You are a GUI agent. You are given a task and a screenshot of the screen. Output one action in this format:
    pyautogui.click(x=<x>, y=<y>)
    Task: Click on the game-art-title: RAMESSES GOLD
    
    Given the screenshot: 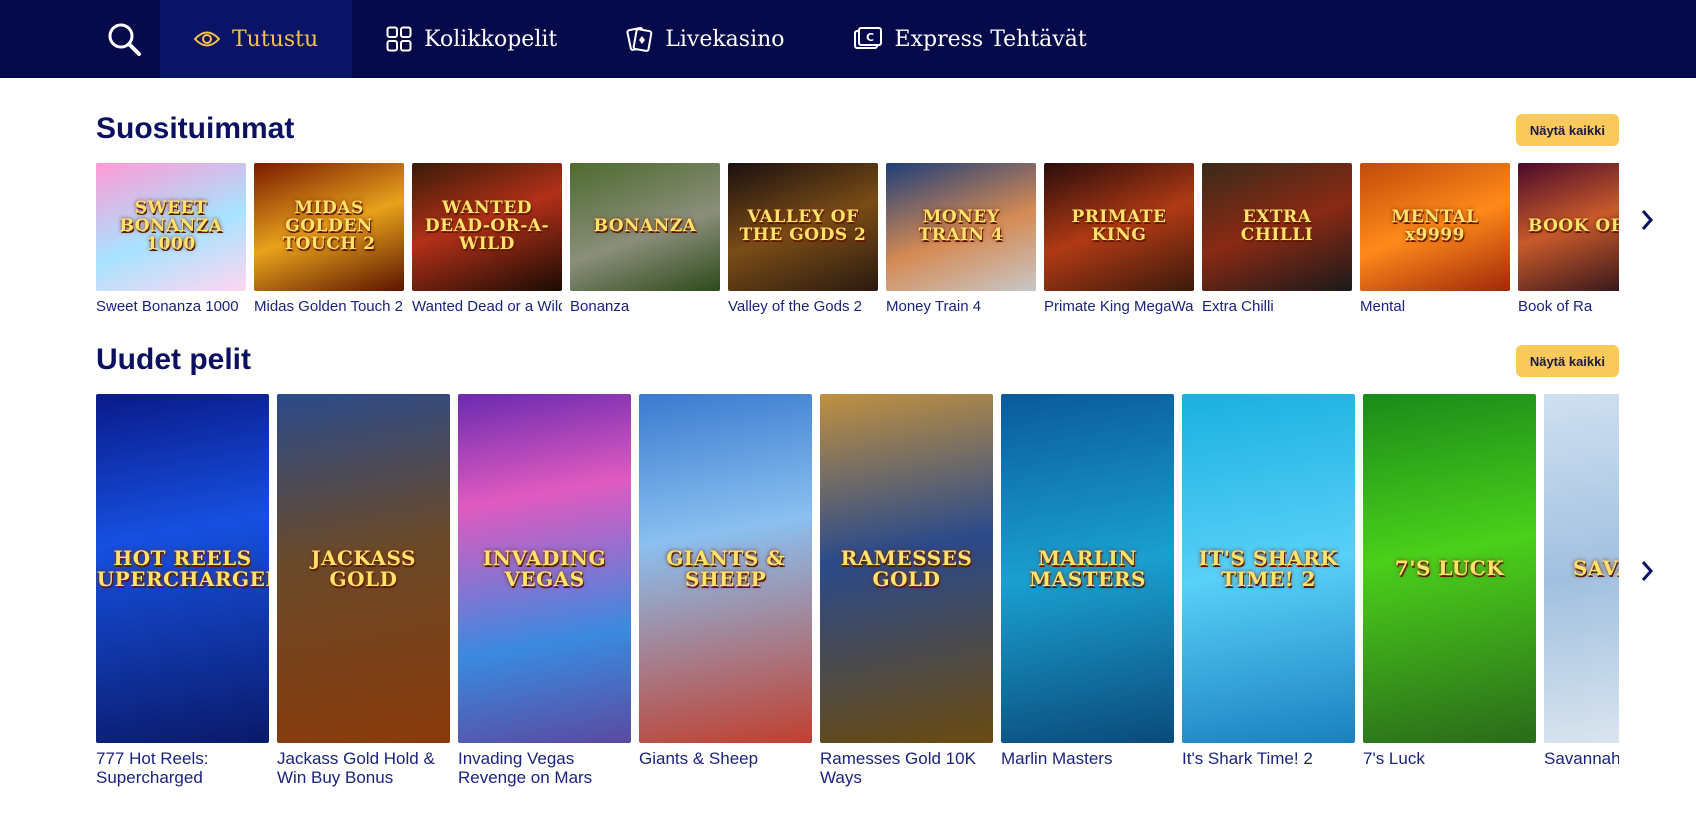 What is the action you would take?
    pyautogui.click(x=906, y=568)
    